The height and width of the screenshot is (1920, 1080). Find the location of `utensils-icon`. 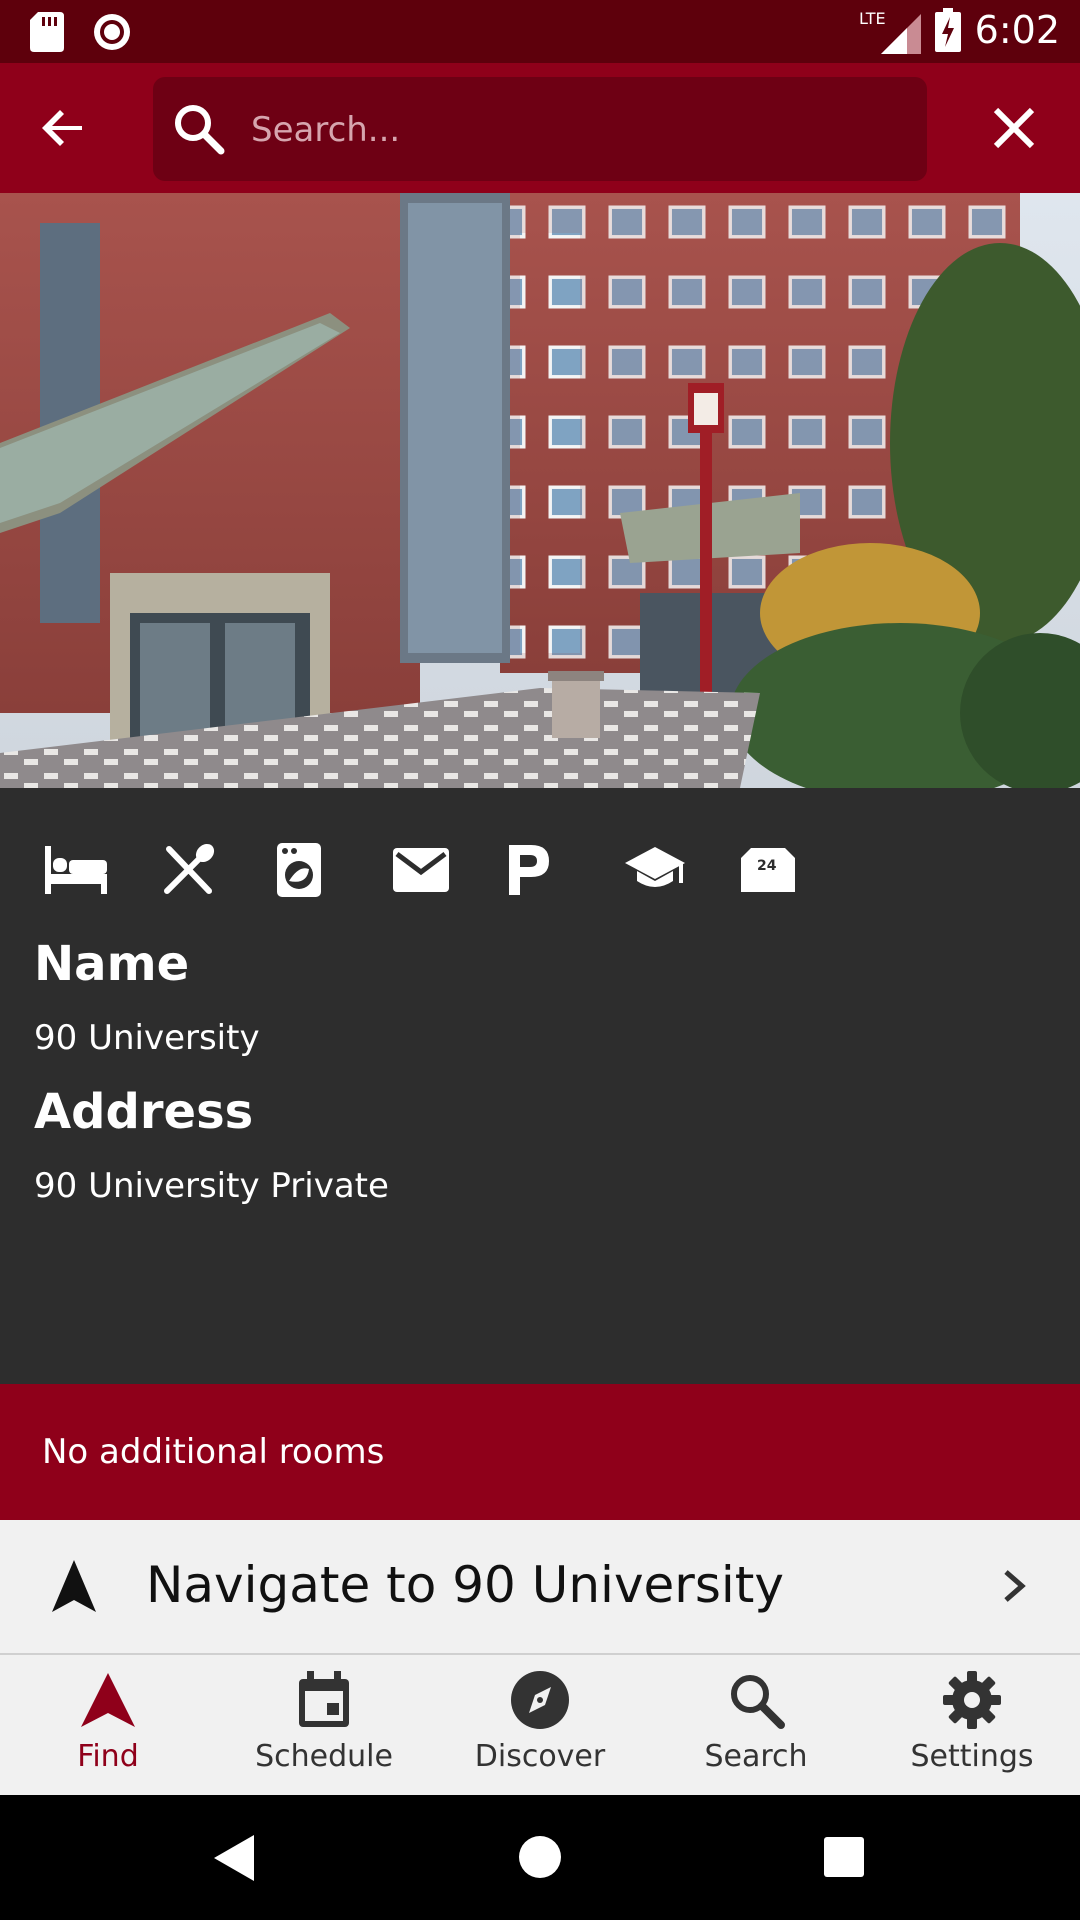

utensils-icon is located at coordinates (219, 870).